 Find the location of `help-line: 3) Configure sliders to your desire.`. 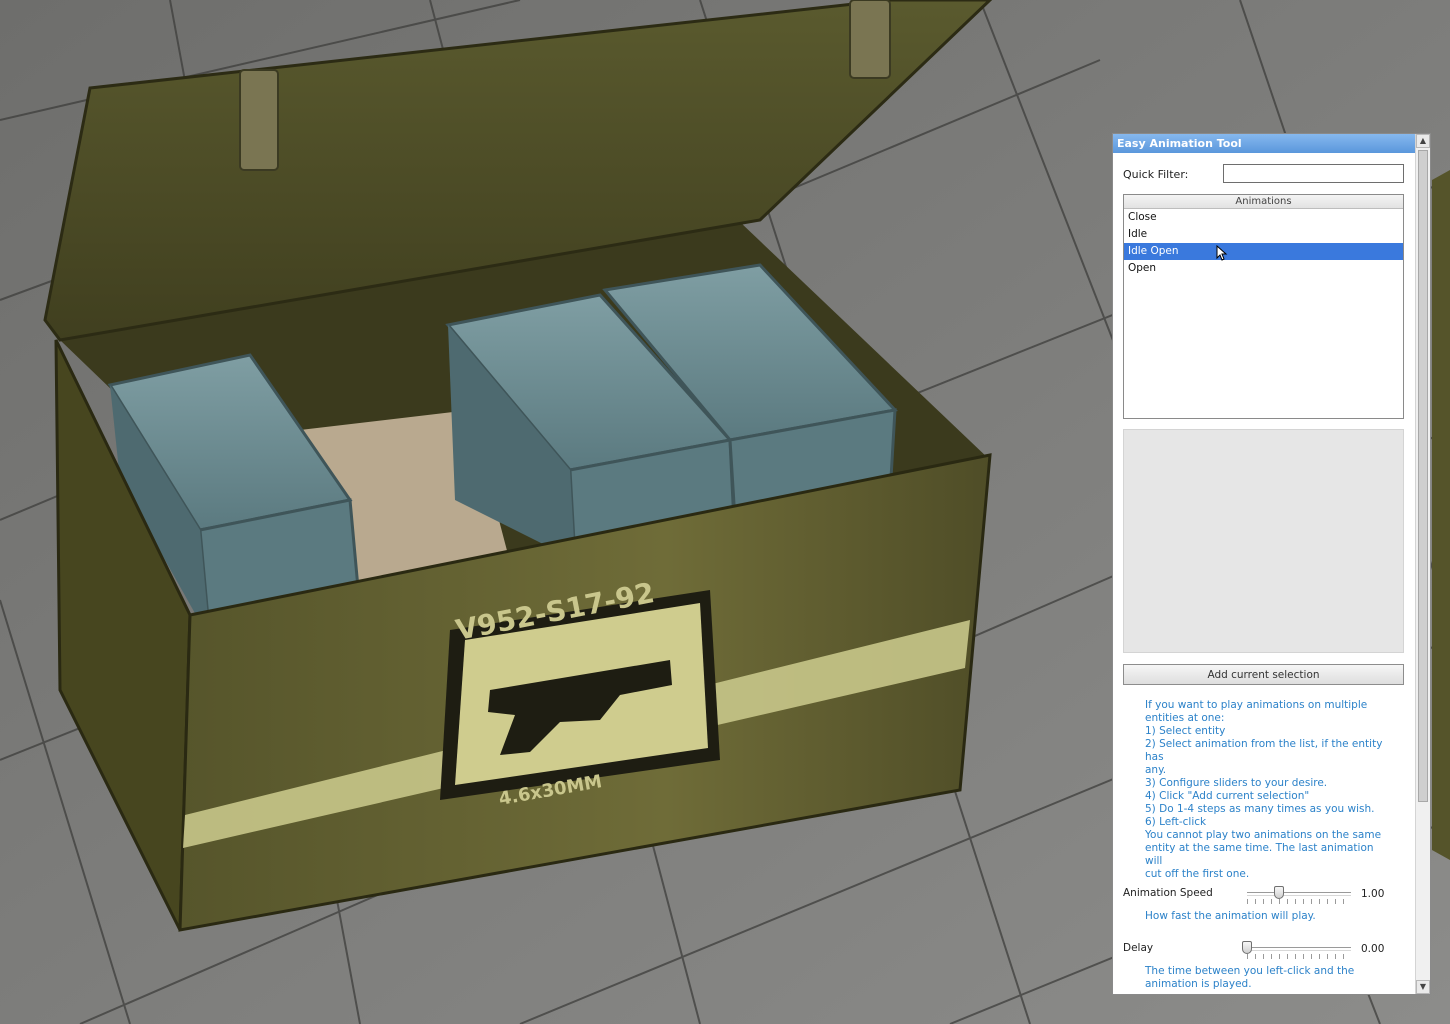

help-line: 3) Configure sliders to your desire. is located at coordinates (1236, 783).